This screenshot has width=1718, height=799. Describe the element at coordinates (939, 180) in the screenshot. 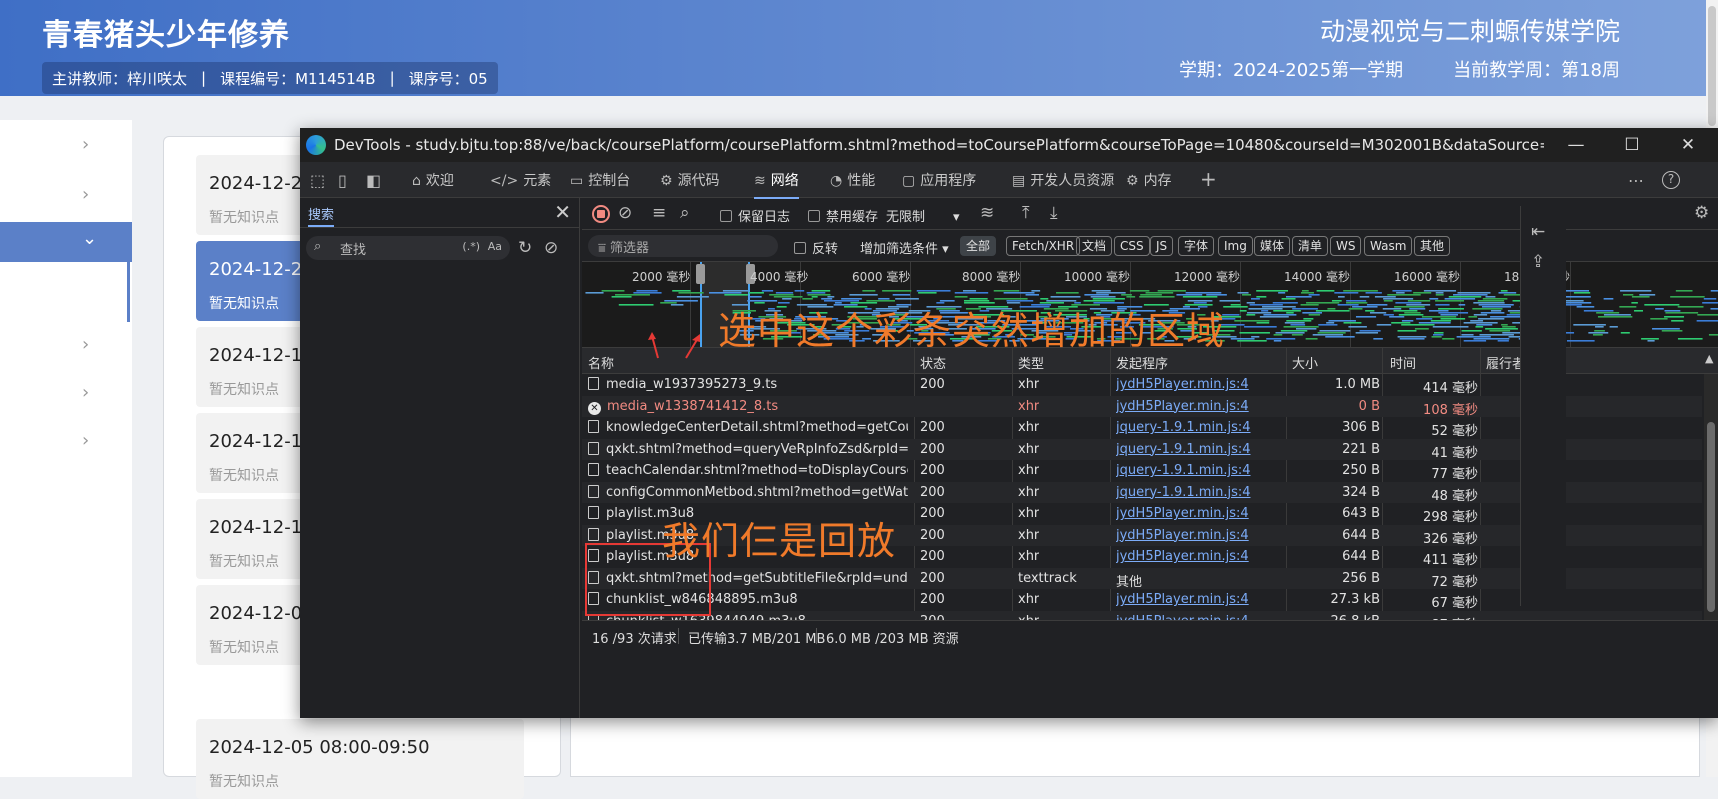

I see `tab-application: ▢ 应用程序` at that location.